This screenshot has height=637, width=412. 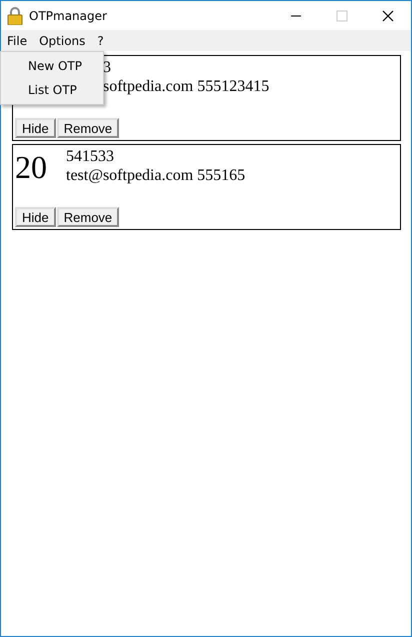 What do you see at coordinates (52, 66) in the screenshot?
I see `menu-option: New OTP` at bounding box center [52, 66].